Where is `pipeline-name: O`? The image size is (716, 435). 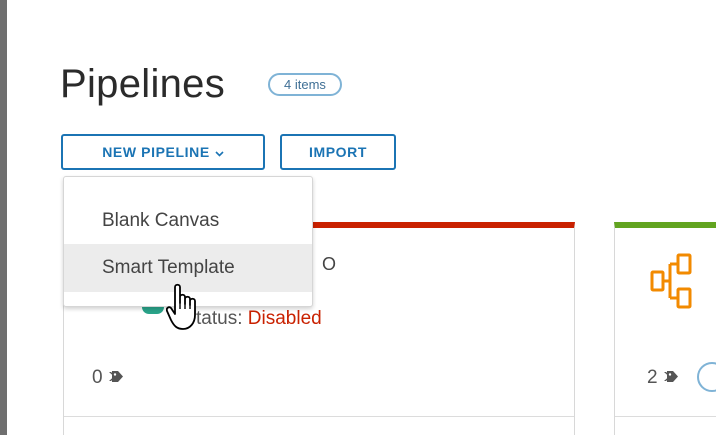
pipeline-name: O is located at coordinates (329, 264).